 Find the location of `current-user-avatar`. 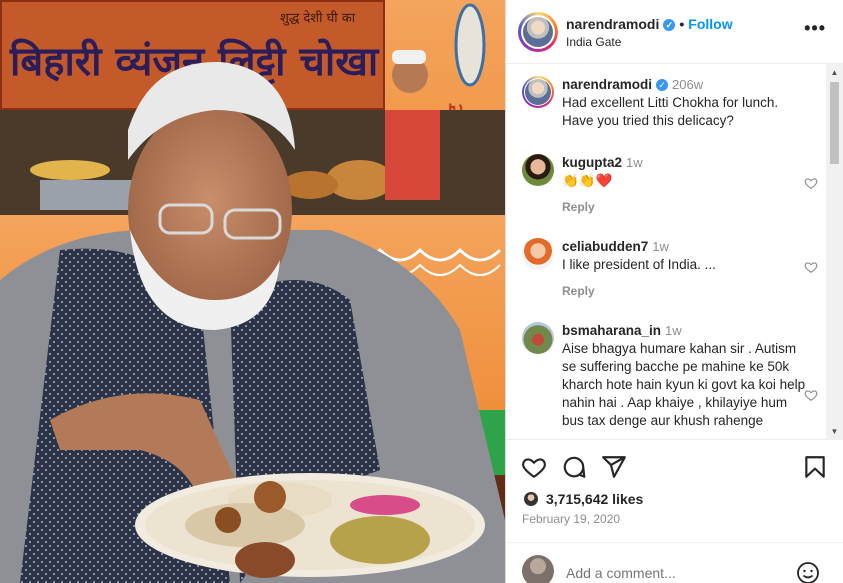

current-user-avatar is located at coordinates (538, 569).